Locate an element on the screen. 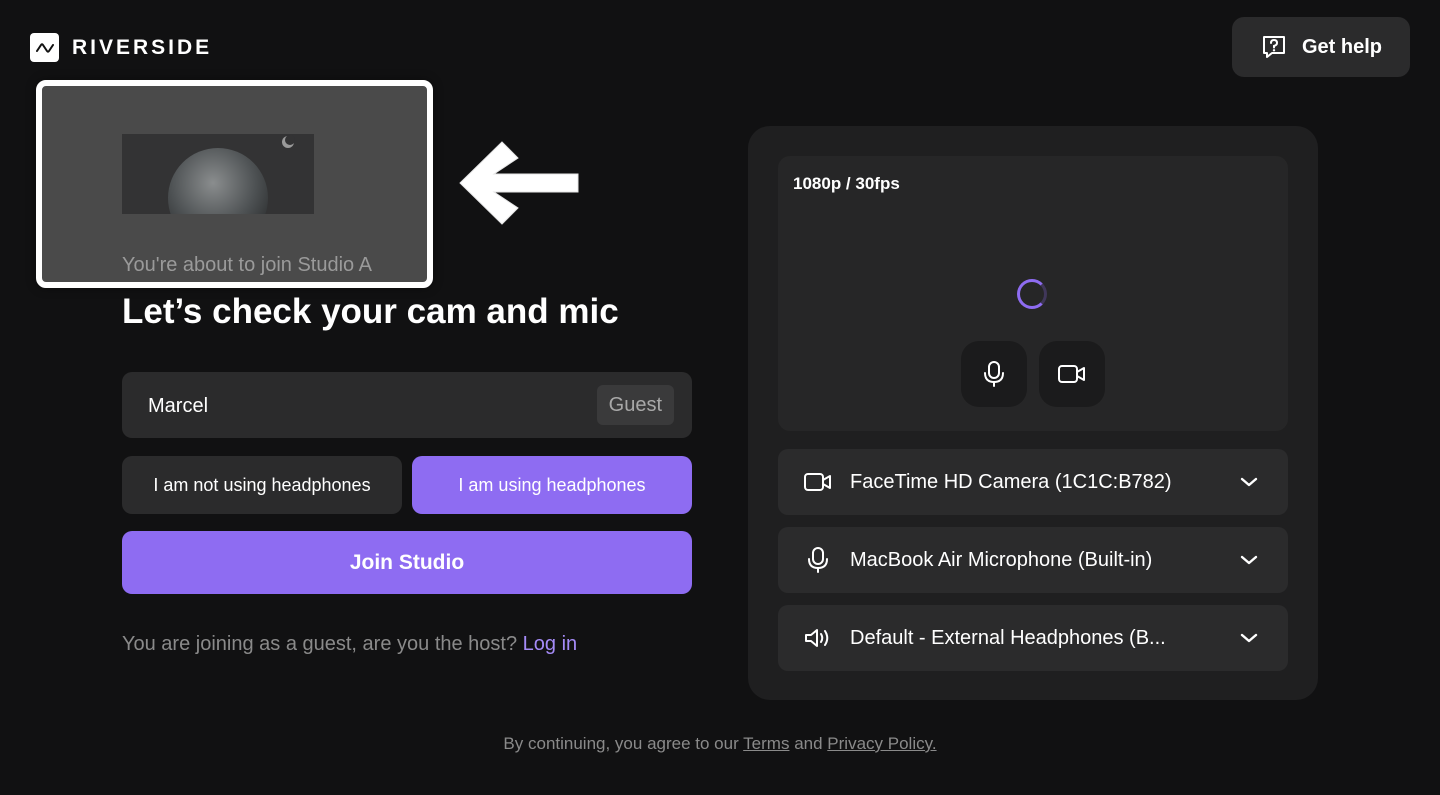 The height and width of the screenshot is (795, 1440). guest-badge: Guest is located at coordinates (635, 405).